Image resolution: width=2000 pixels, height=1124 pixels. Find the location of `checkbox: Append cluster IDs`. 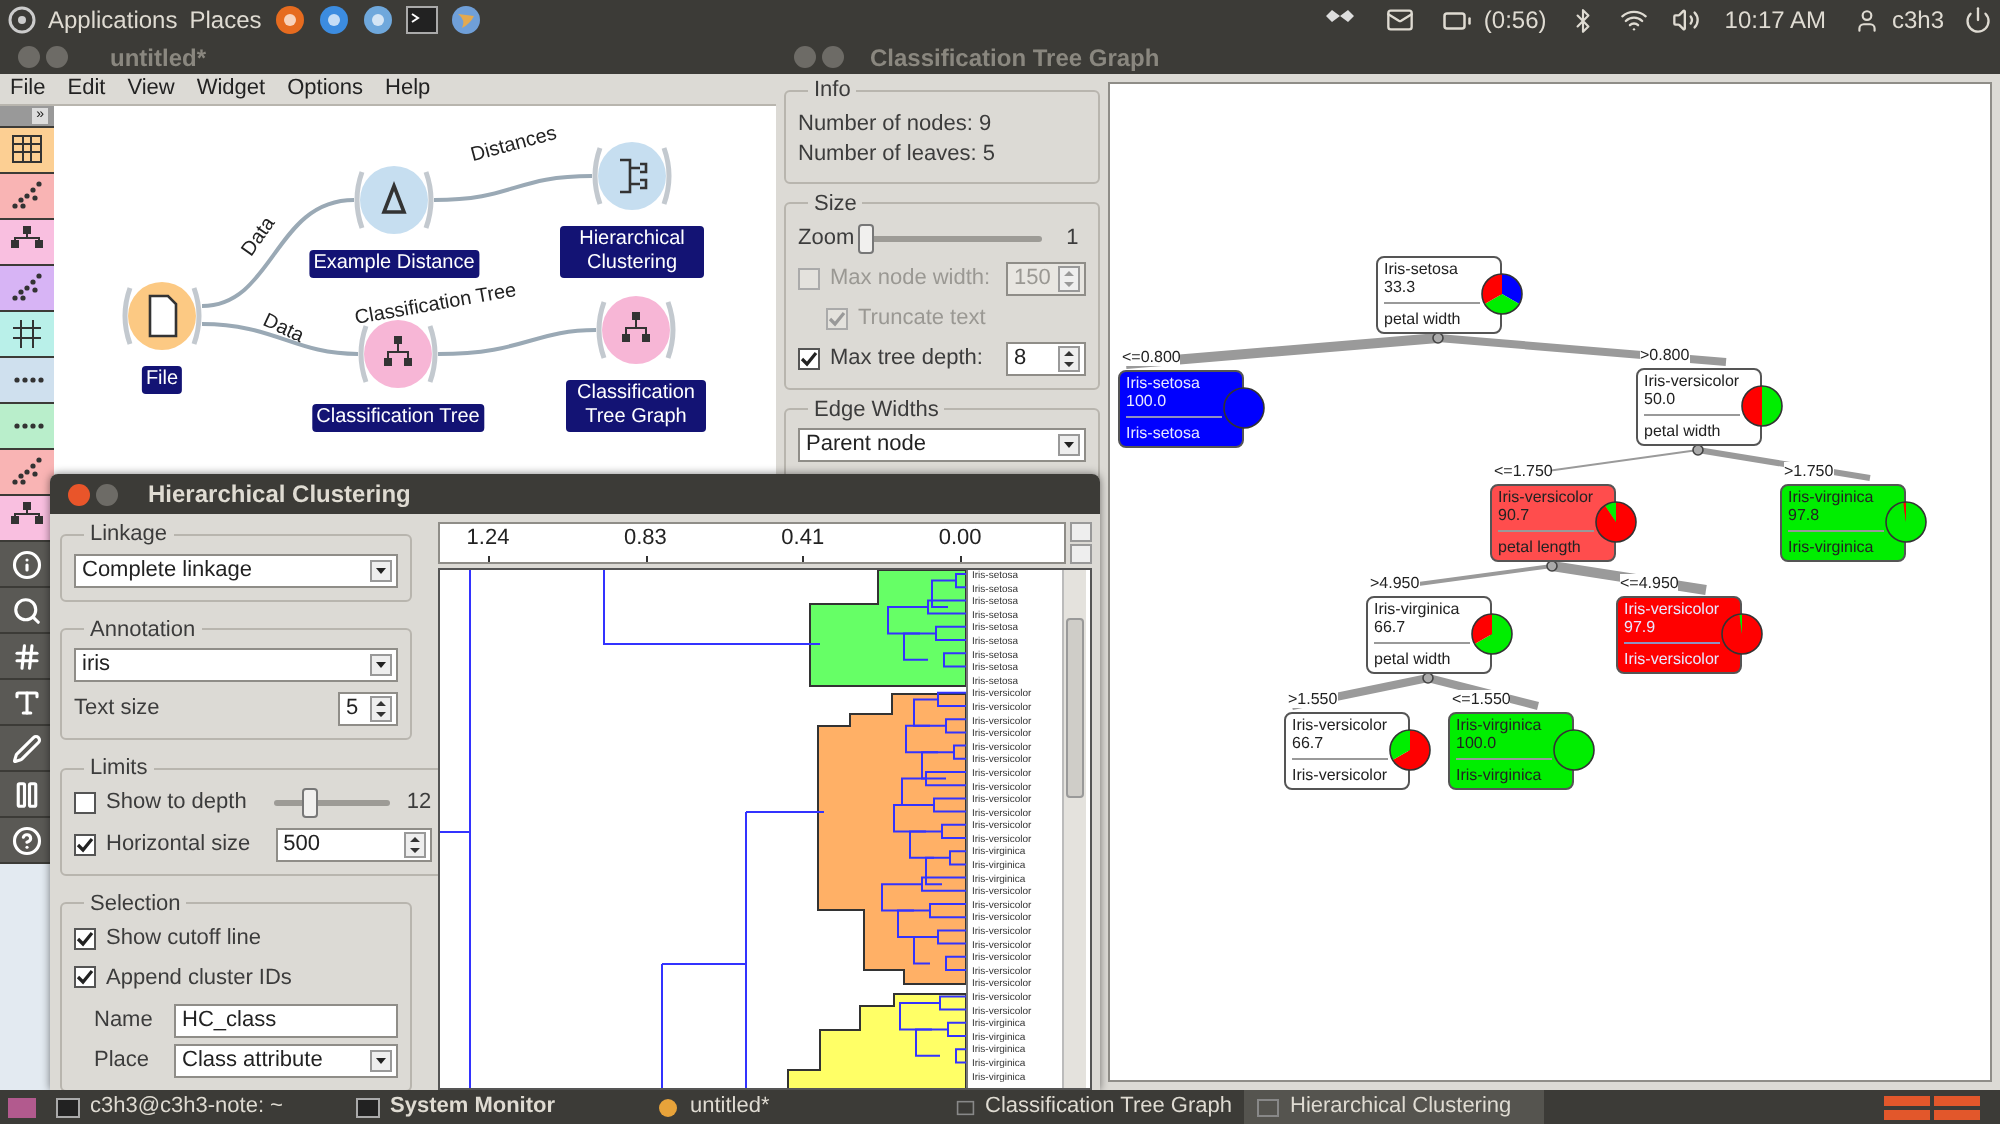

checkbox: Append cluster IDs is located at coordinates (236, 977).